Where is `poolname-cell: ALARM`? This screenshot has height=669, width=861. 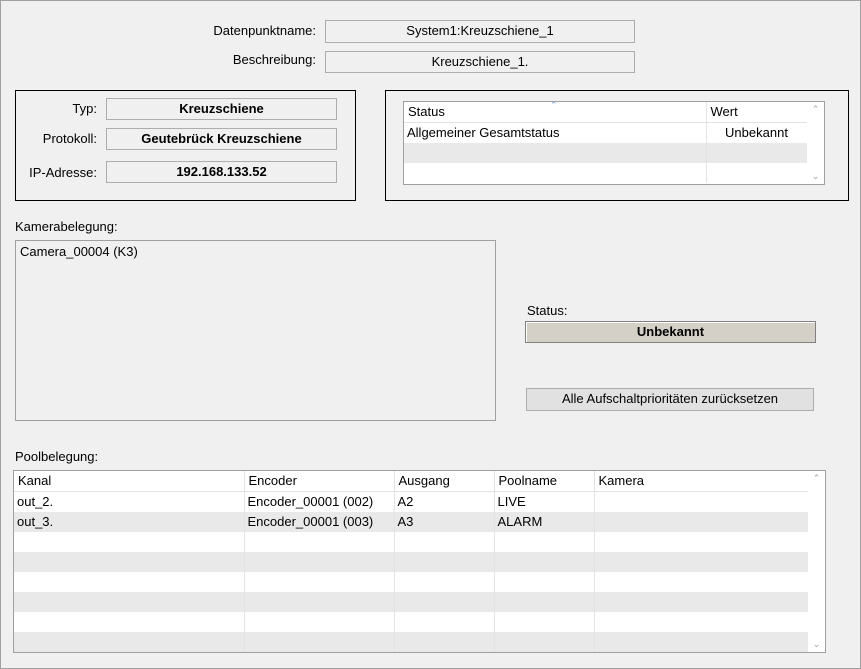
poolname-cell: ALARM is located at coordinates (544, 522).